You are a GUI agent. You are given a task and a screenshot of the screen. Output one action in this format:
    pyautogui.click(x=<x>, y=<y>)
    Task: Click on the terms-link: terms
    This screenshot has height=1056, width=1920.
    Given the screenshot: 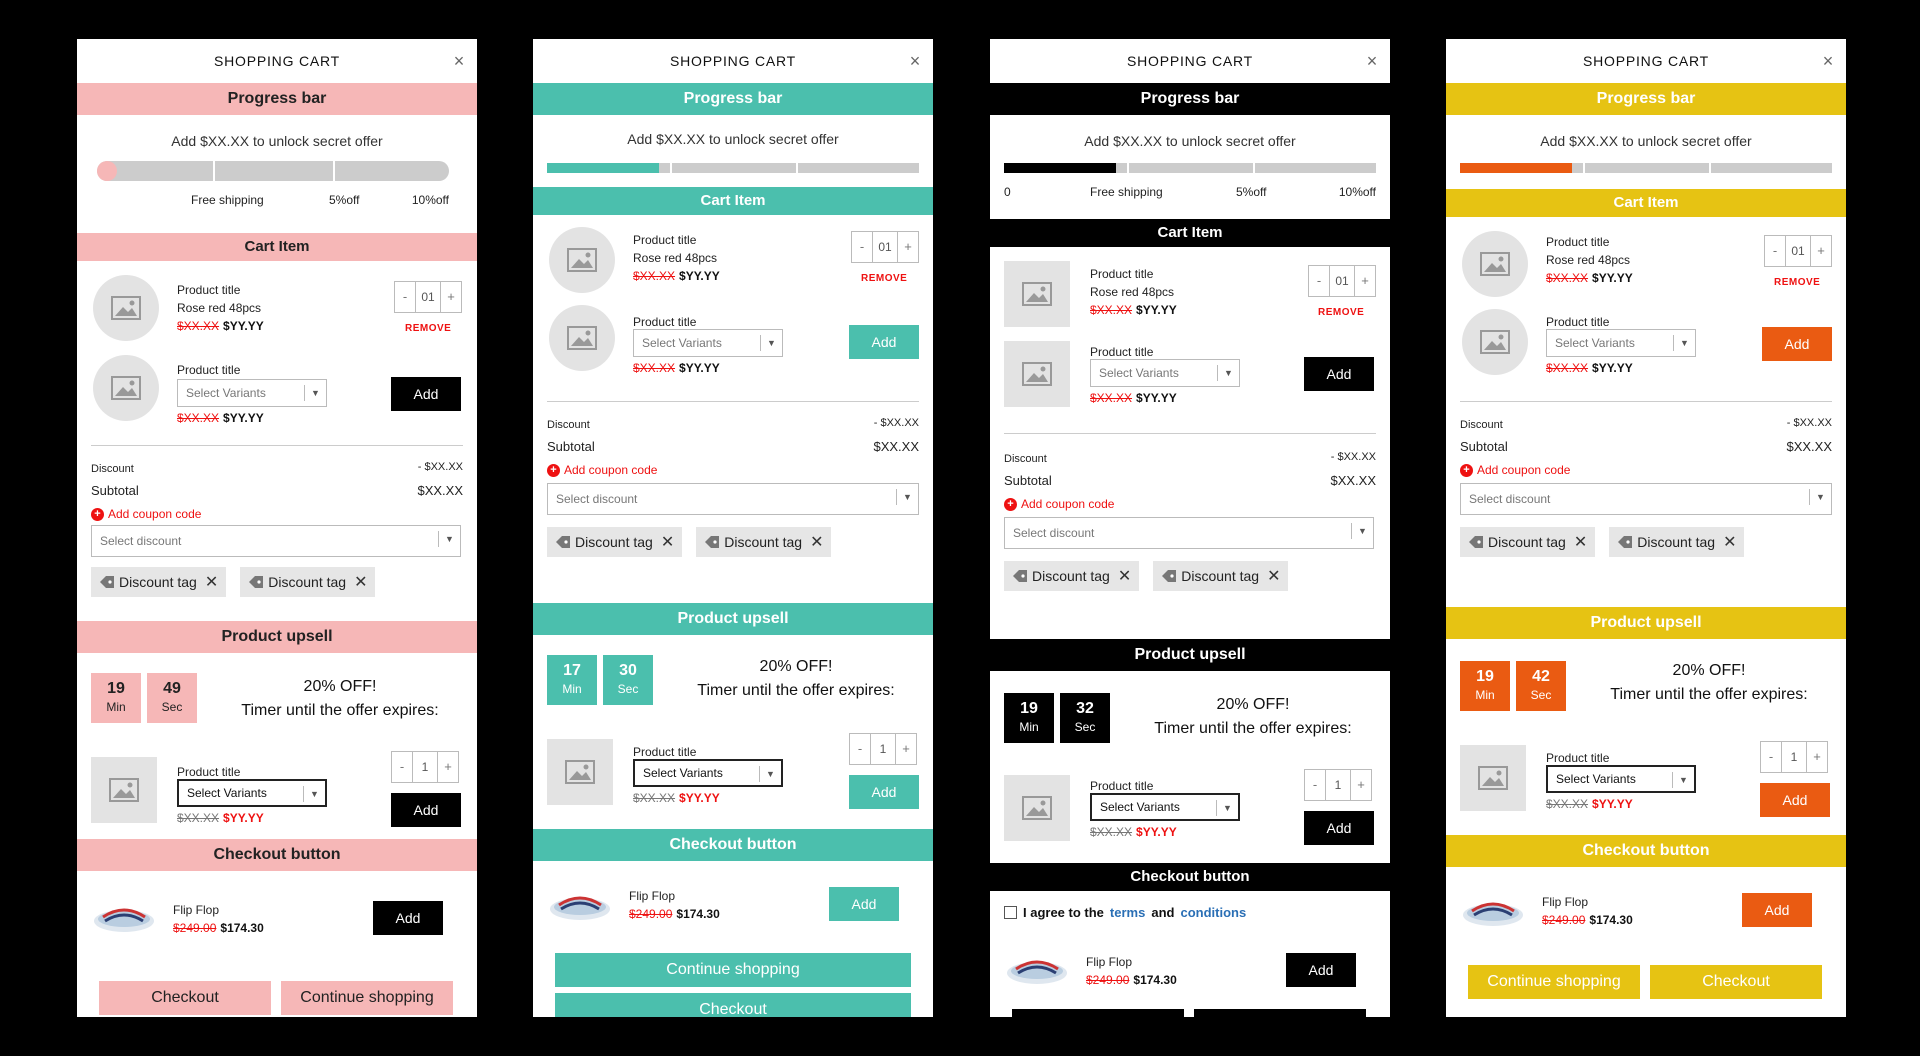 What is the action you would take?
    pyautogui.click(x=1127, y=912)
    